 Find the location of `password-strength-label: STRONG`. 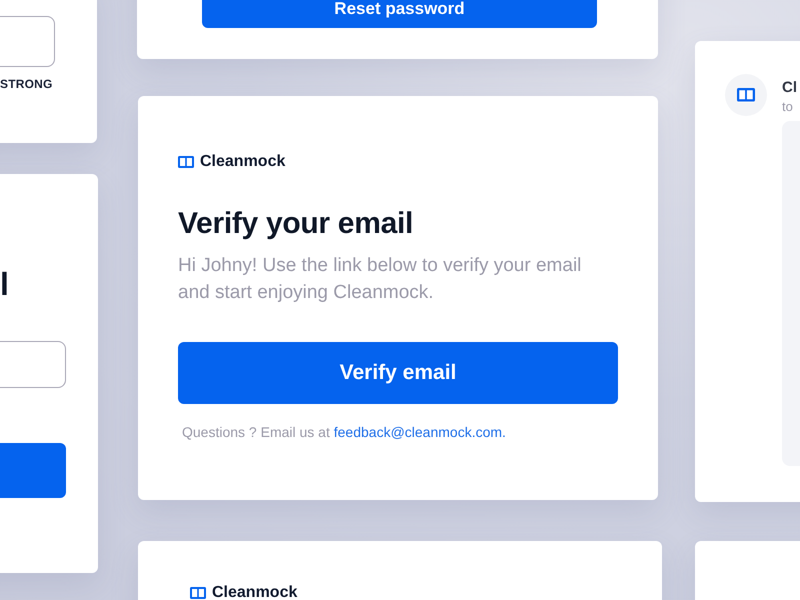

password-strength-label: STRONG is located at coordinates (27, 84).